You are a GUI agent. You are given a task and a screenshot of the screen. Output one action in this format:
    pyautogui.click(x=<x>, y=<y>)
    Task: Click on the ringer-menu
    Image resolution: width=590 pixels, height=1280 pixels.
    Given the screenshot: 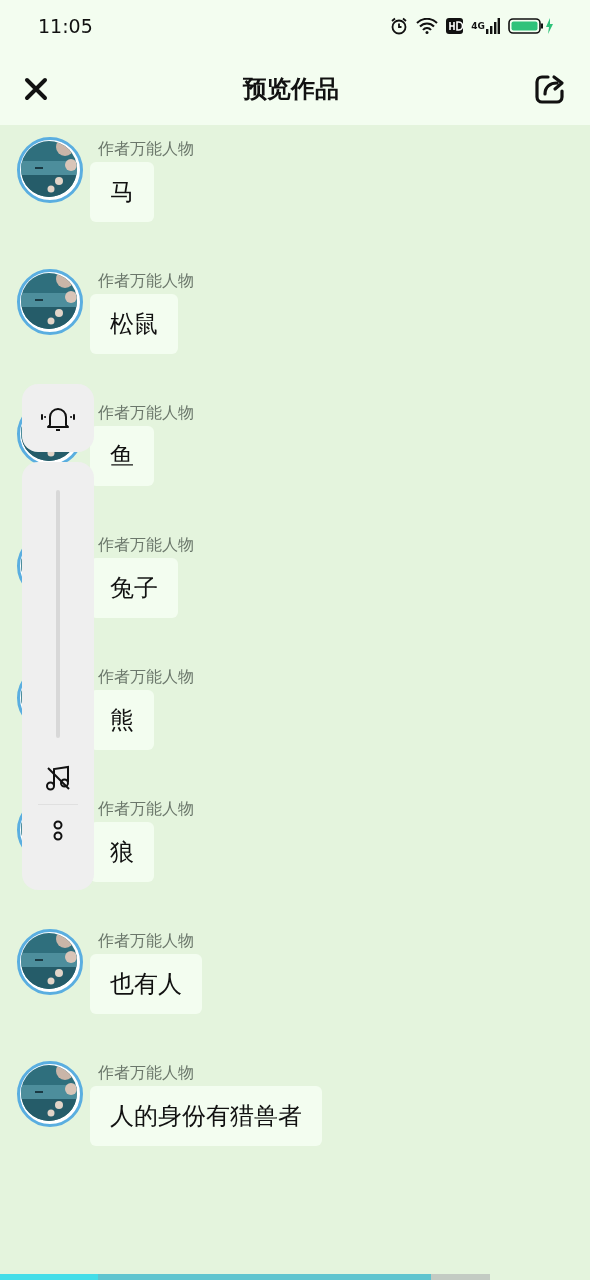 What is the action you would take?
    pyautogui.click(x=58, y=418)
    